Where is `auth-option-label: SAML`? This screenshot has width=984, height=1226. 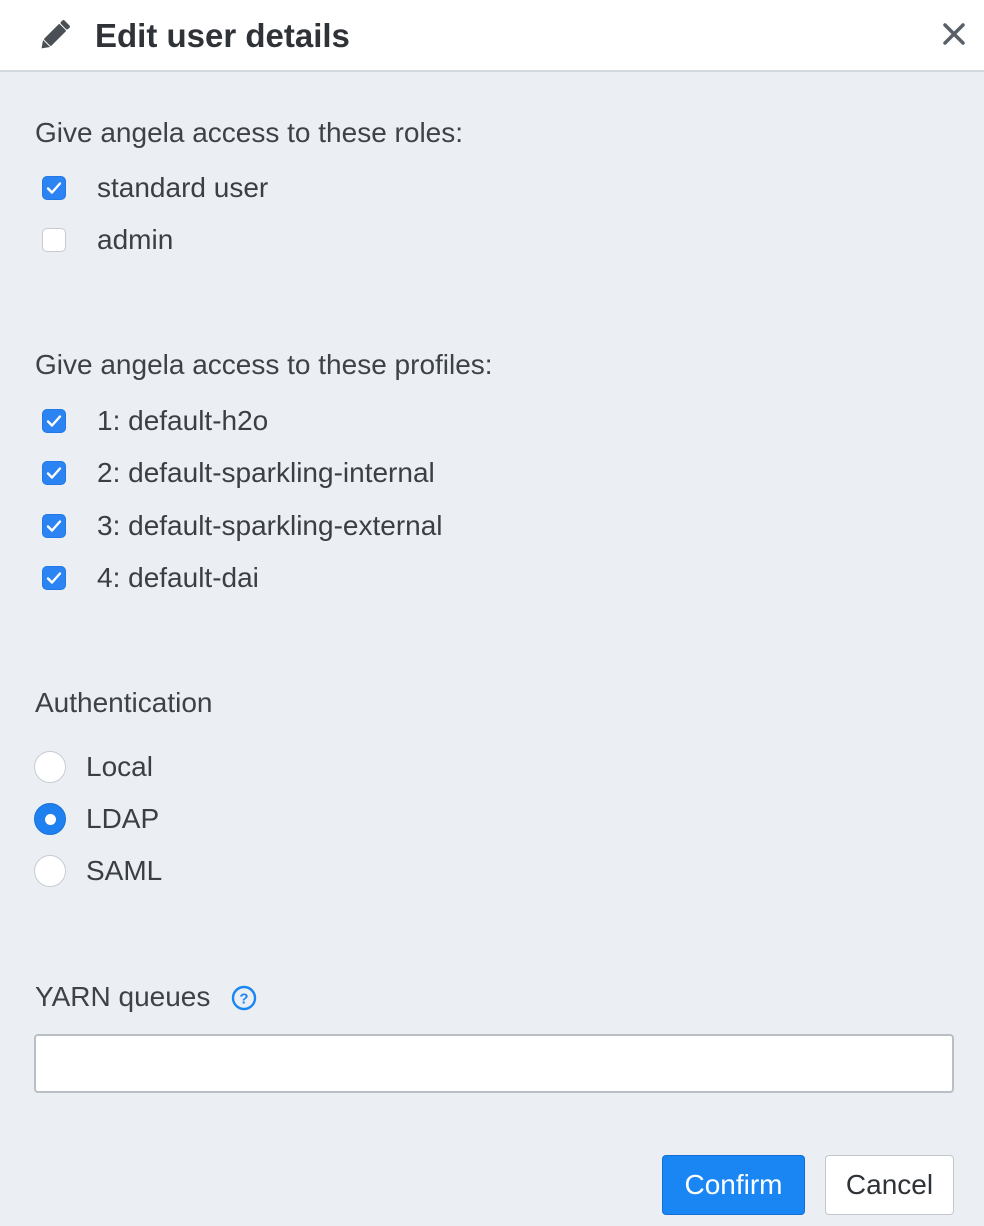 auth-option-label: SAML is located at coordinates (124, 870).